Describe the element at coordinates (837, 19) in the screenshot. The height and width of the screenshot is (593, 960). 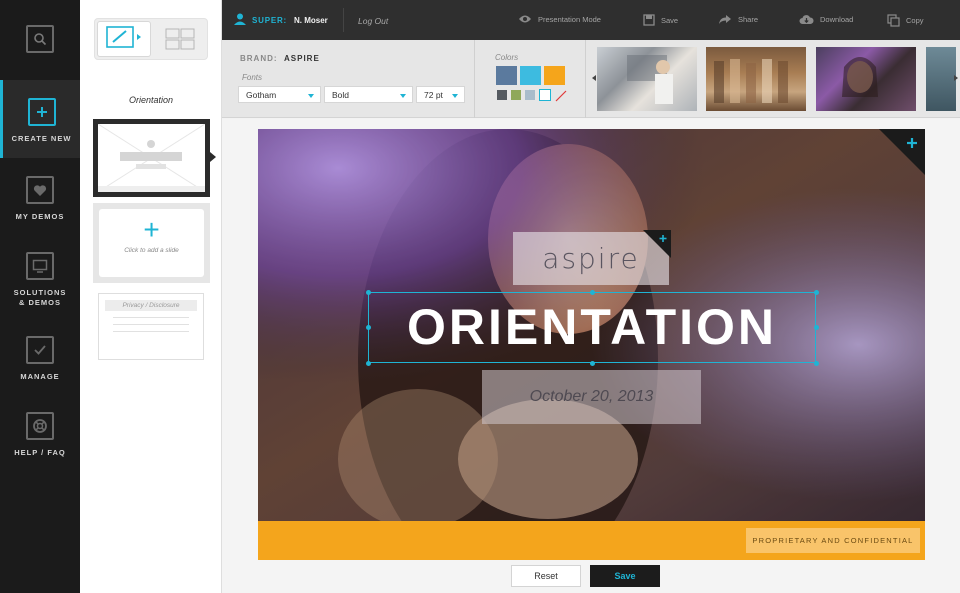
I see `download-label: Download` at that location.